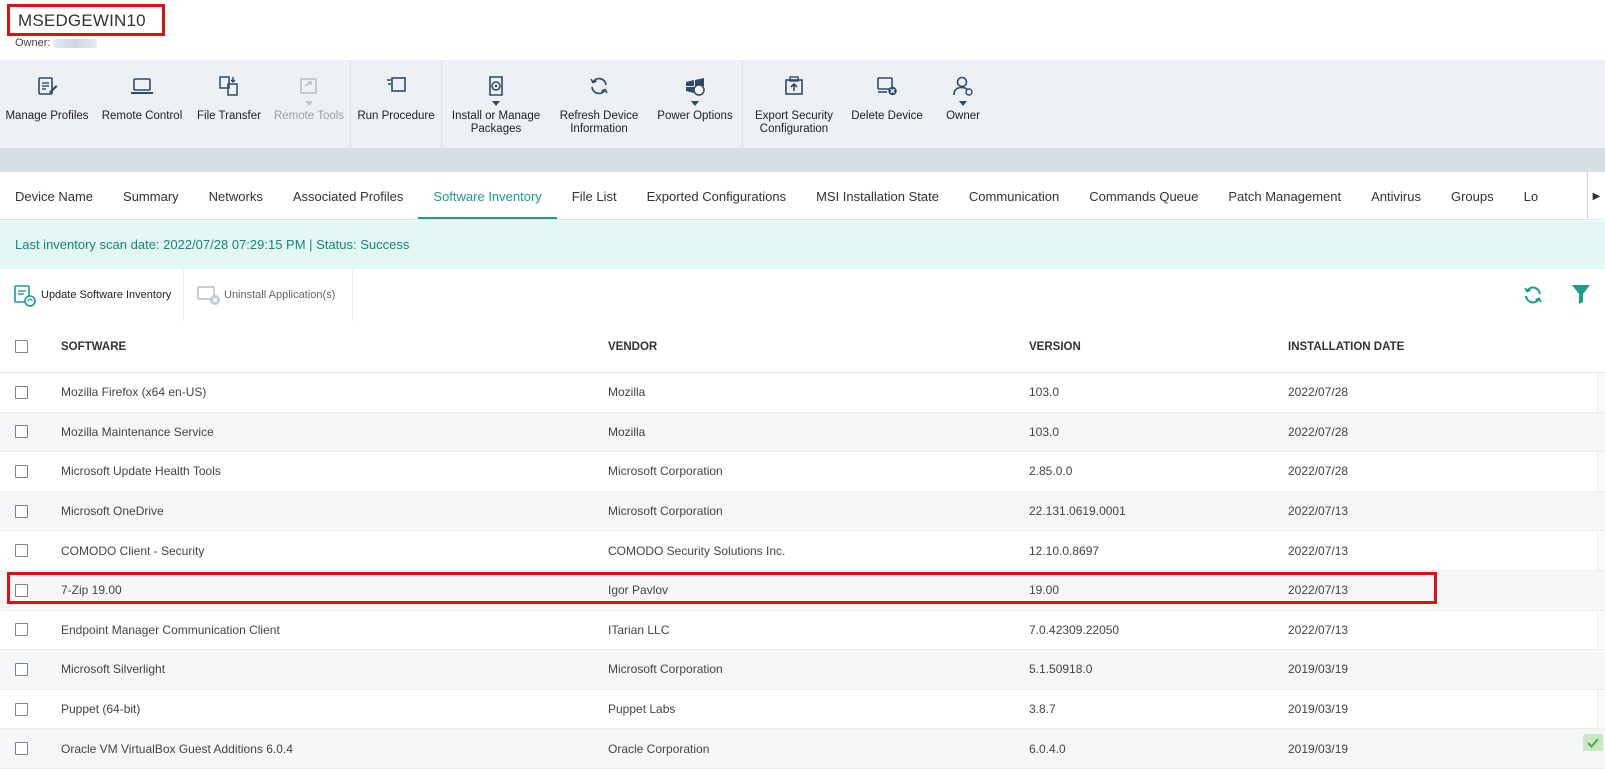  What do you see at coordinates (877, 196) in the screenshot?
I see `tab-msi-installation-state: MSI Installation State` at bounding box center [877, 196].